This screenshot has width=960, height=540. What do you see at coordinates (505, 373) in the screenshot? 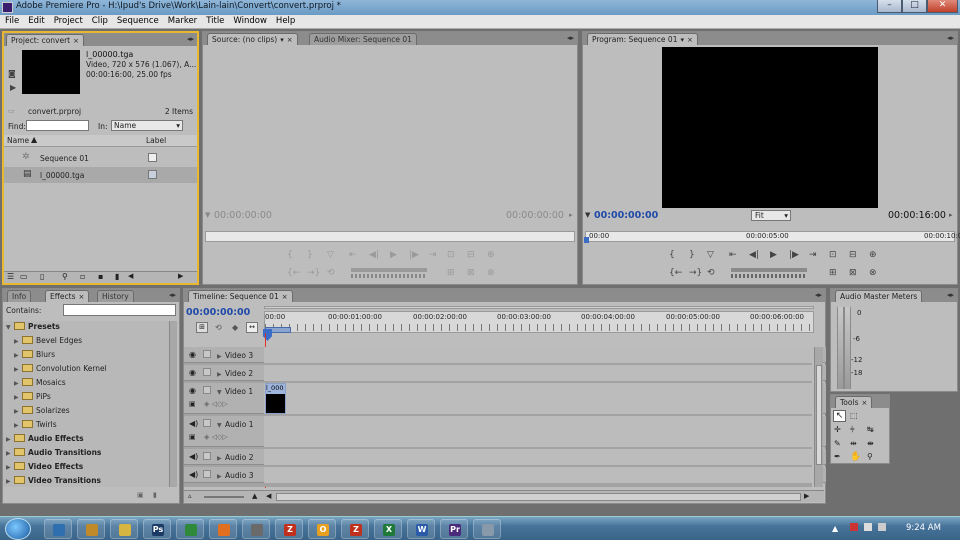
I see `track-video-2: ◉ ▶ Video 2` at bounding box center [505, 373].